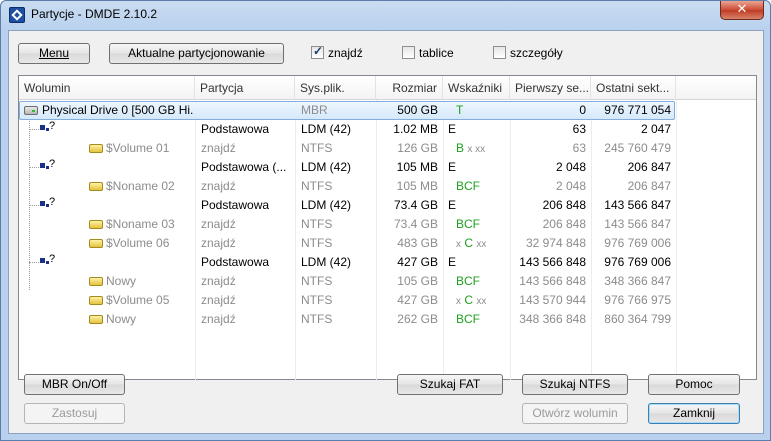 This screenshot has width=771, height=441. Describe the element at coordinates (17, 15) in the screenshot. I see `app-icon` at that location.